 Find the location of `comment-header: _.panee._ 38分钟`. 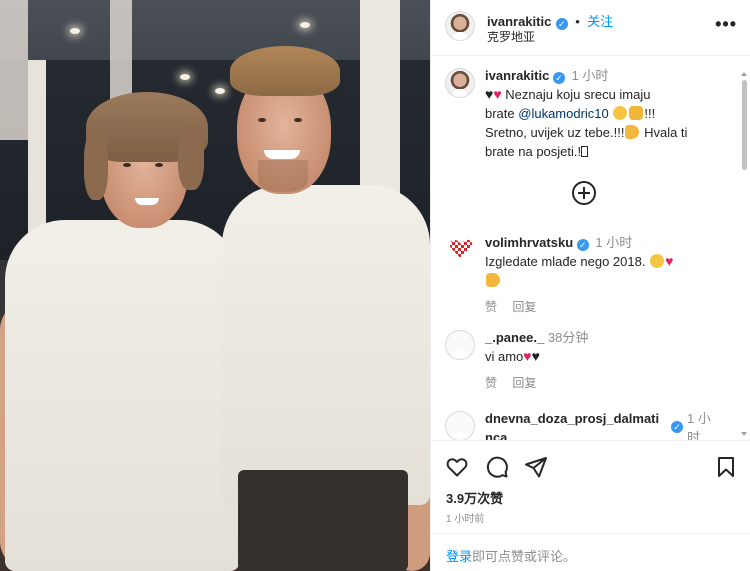

comment-header: _.panee._ 38分钟 is located at coordinates (610, 337).